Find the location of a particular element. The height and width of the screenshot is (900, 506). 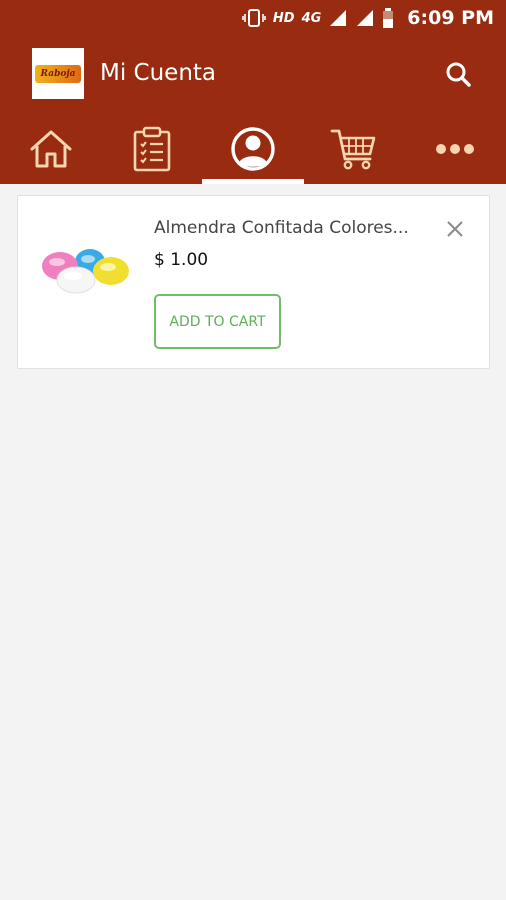

vibrate-icon is located at coordinates (254, 18).